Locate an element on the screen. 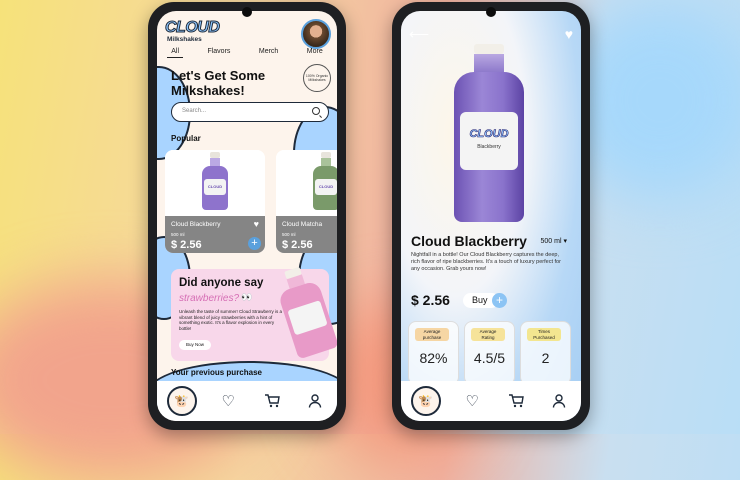 The image size is (740, 480). bottle-label: CLOUD Blackberry is located at coordinates (489, 141).